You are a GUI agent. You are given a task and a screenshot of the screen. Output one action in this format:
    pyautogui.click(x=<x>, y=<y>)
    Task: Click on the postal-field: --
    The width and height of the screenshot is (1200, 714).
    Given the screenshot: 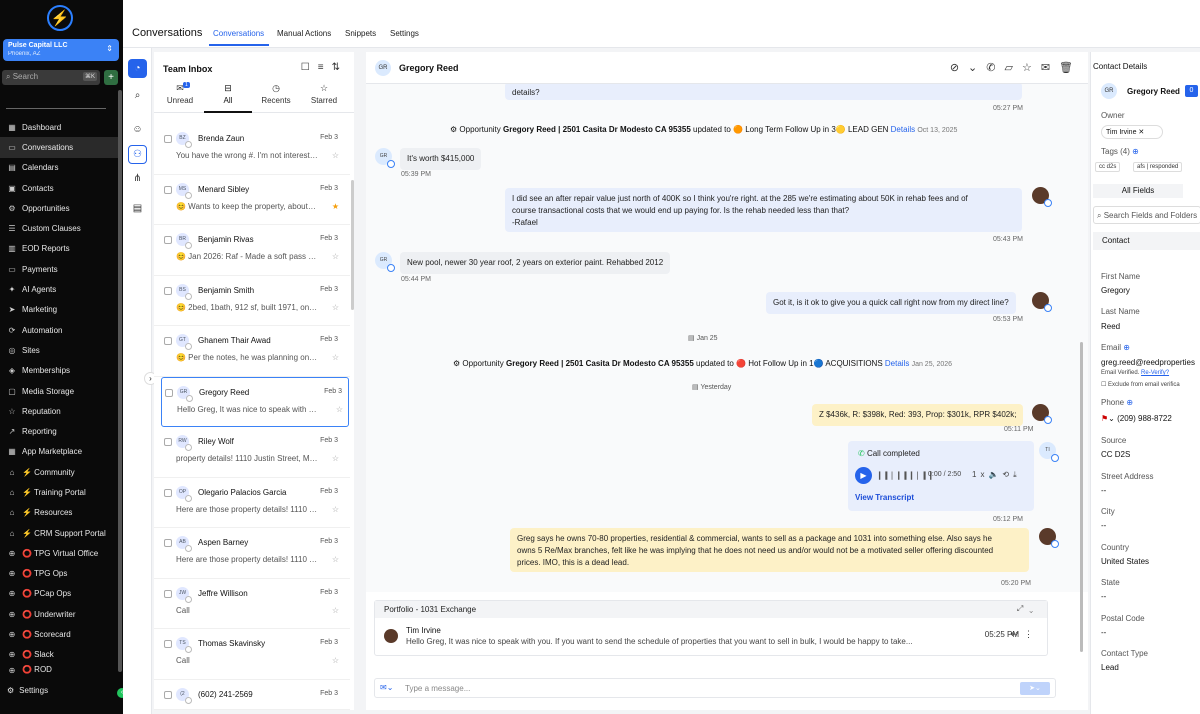 What is the action you would take?
    pyautogui.click(x=1103, y=632)
    